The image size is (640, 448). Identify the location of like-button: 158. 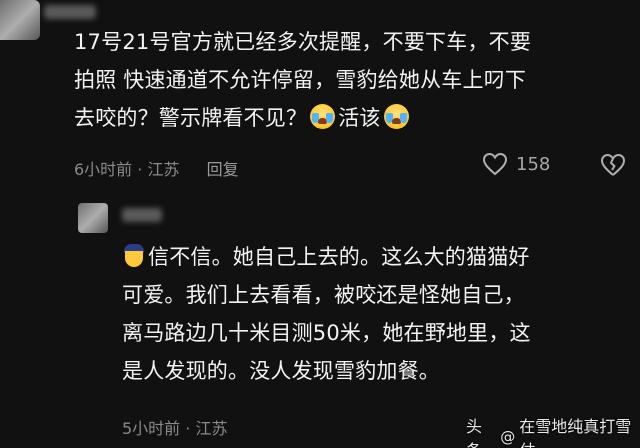
(516, 164).